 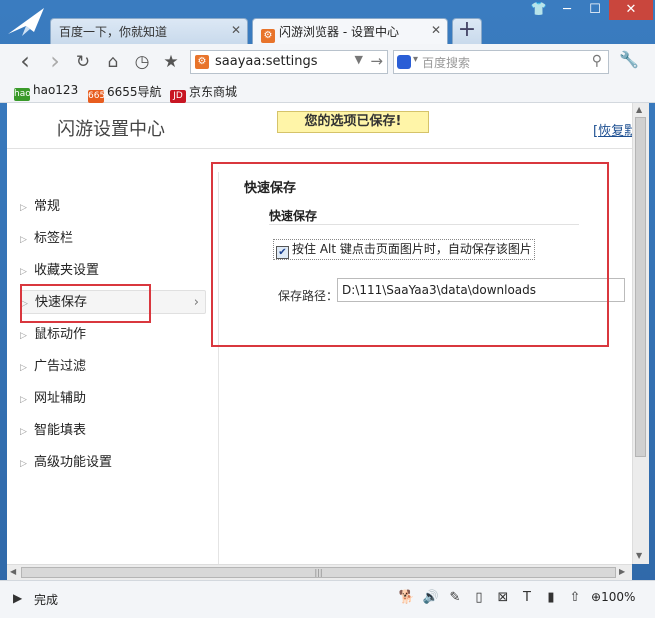 I want to click on sidebar-item-tabbar: ▷ 标签栏, so click(x=113, y=239).